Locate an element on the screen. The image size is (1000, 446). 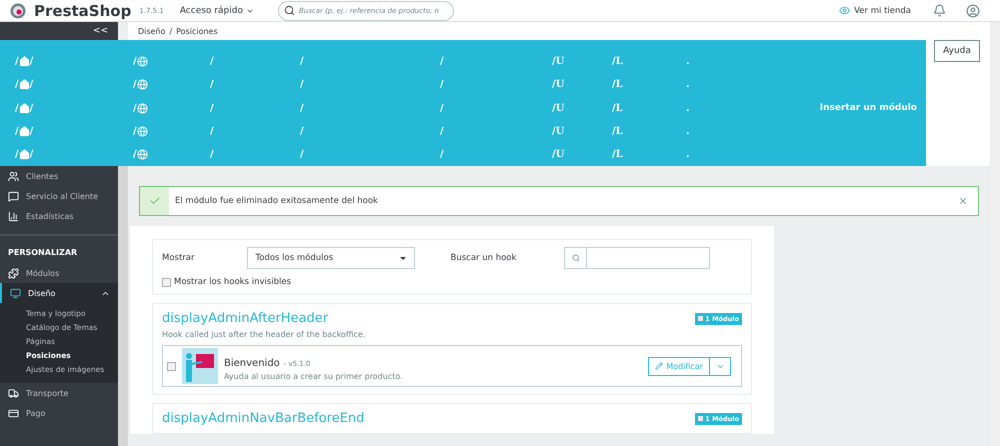
module-logo-icon is located at coordinates (200, 366).